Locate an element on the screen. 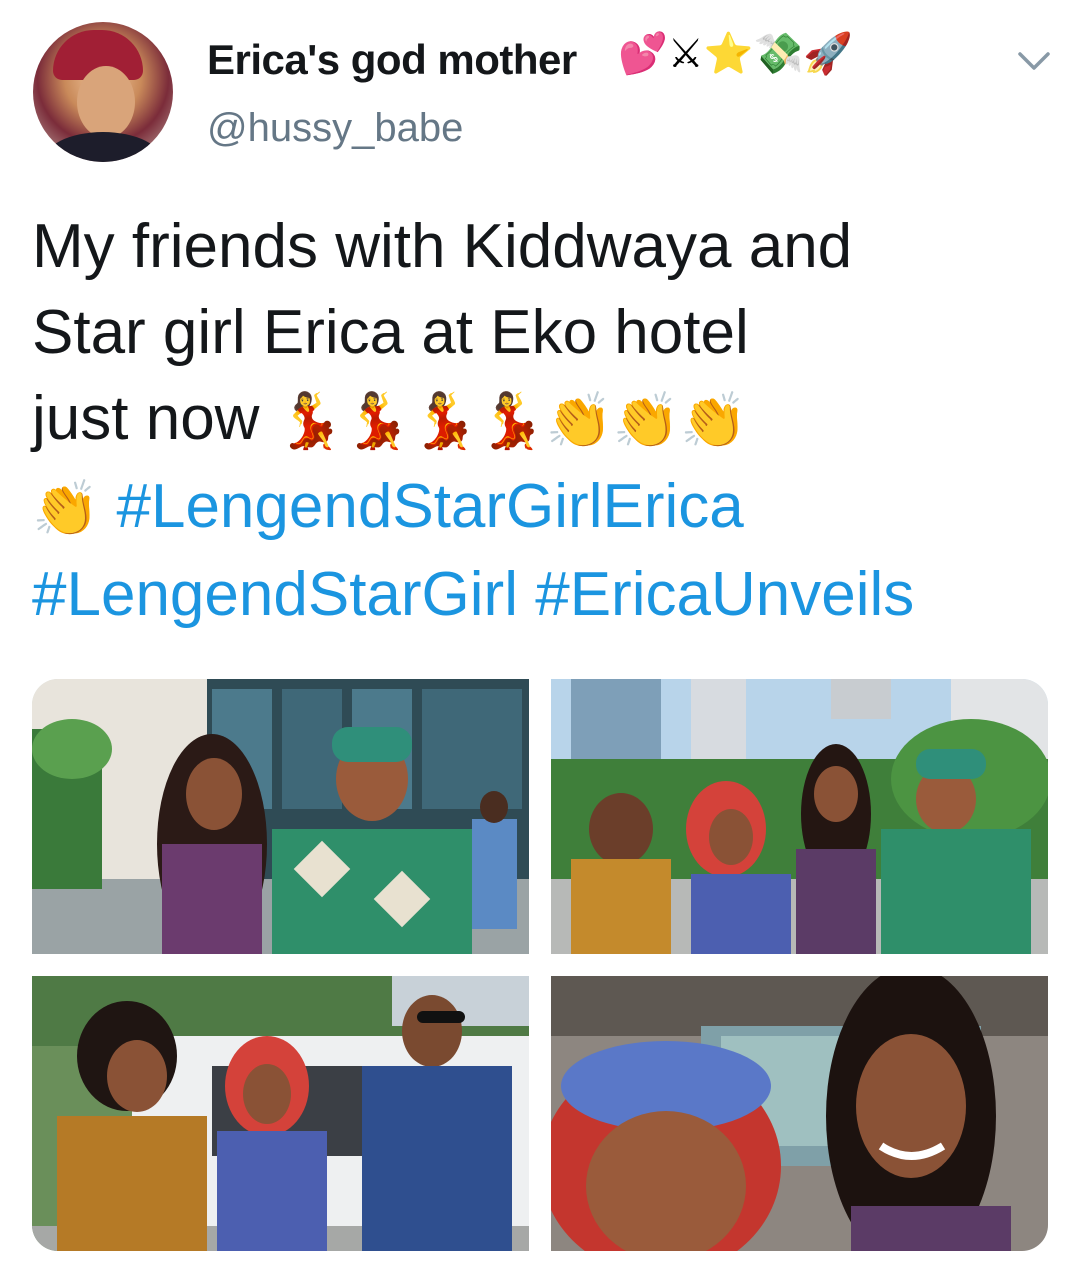 Image resolution: width=1080 pixels, height=1282 pixels. hashtag-link: #EricaUnveils is located at coordinates (724, 594).